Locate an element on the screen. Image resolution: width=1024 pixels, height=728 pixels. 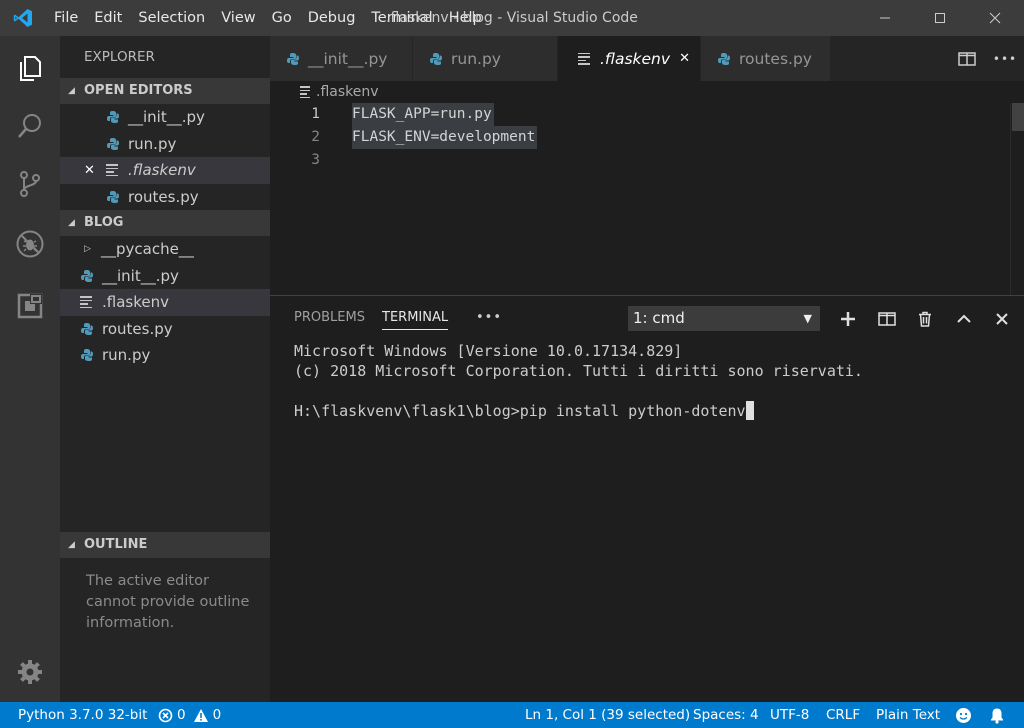
settings-gear-icon is located at coordinates (30, 672).